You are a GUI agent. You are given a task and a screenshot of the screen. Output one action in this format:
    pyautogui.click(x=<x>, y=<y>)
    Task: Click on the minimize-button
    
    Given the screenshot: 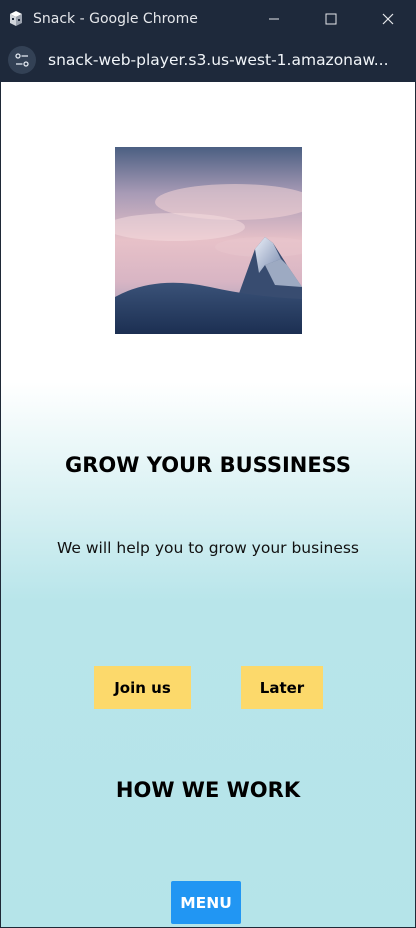 What is the action you would take?
    pyautogui.click(x=273, y=19)
    